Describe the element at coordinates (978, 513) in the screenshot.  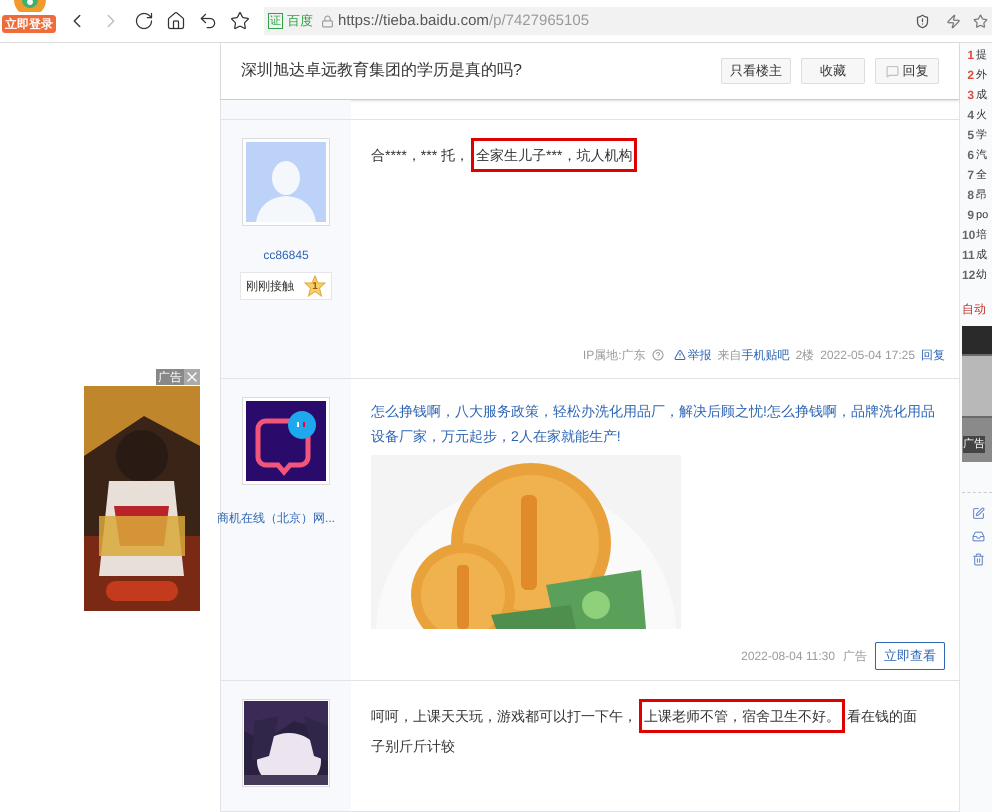
I see `edit-icon` at that location.